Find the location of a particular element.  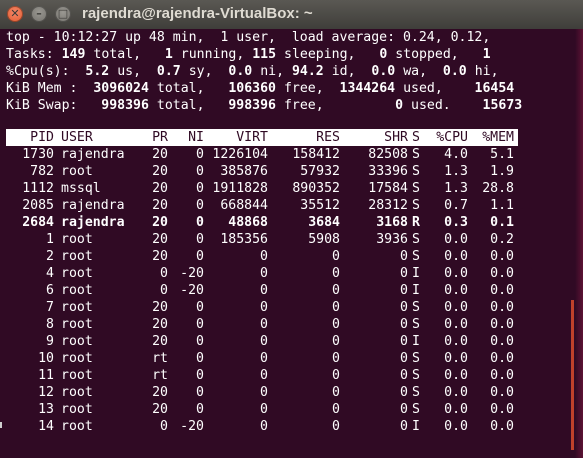

table-row: 6 root 0 -20 0 0 0 I 0.0 0.0 is located at coordinates (262, 290).